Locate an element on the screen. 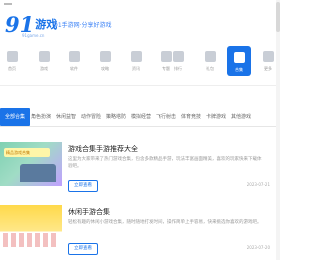 The image size is (320, 260). nav-item-news: 资讯 is located at coordinates (136, 61).